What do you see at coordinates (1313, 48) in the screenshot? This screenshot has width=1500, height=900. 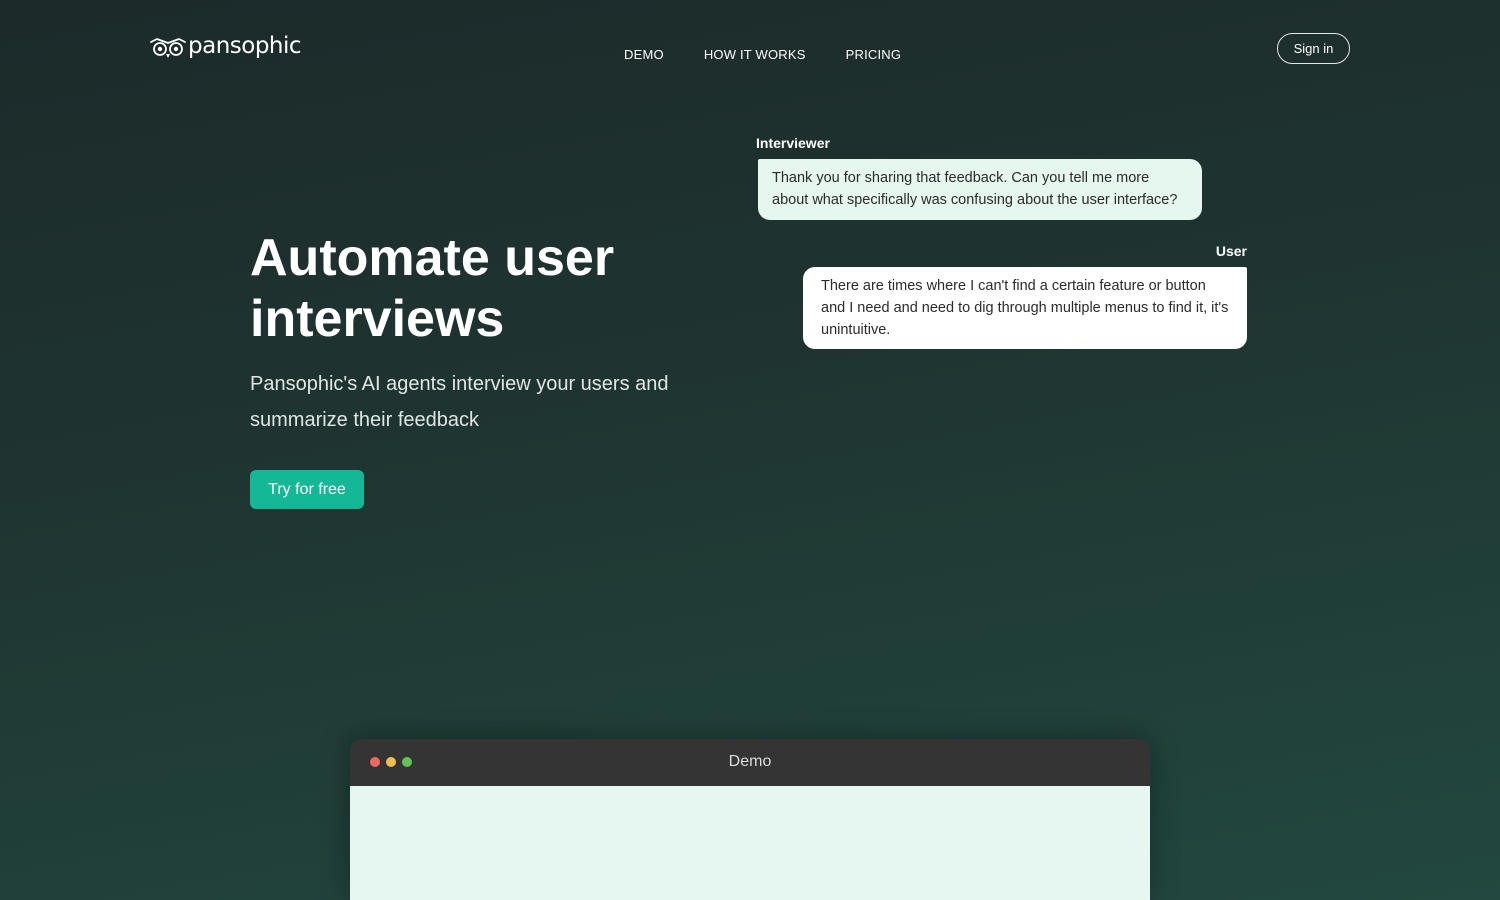 I see `sign-in-button: Sign in` at bounding box center [1313, 48].